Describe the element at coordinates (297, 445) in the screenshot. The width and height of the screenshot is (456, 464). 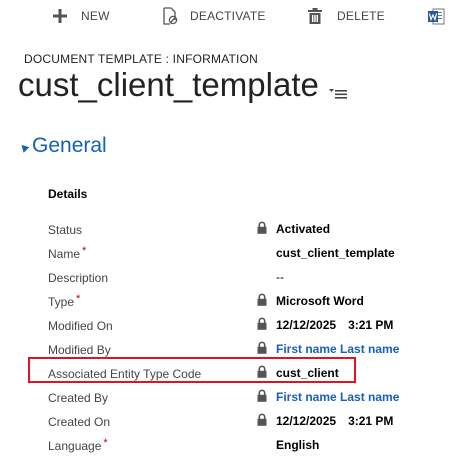
I see `field-value-language: English` at that location.